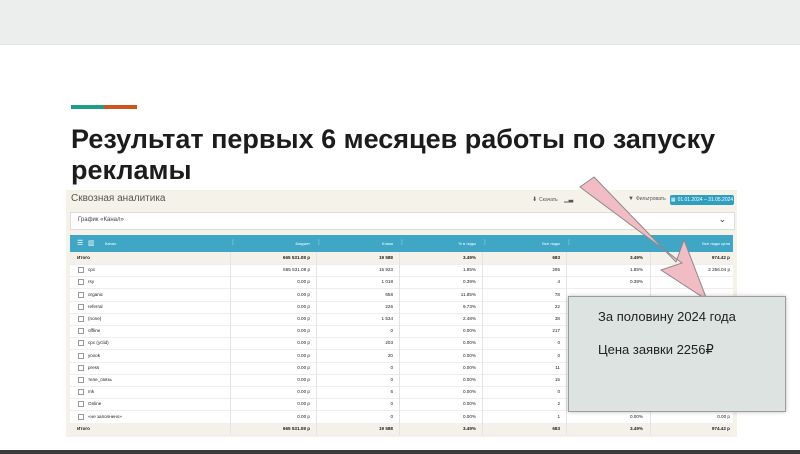 This screenshot has width=800, height=454. What do you see at coordinates (667, 316) in the screenshot?
I see `callout-period: За половину 2024 года` at bounding box center [667, 316].